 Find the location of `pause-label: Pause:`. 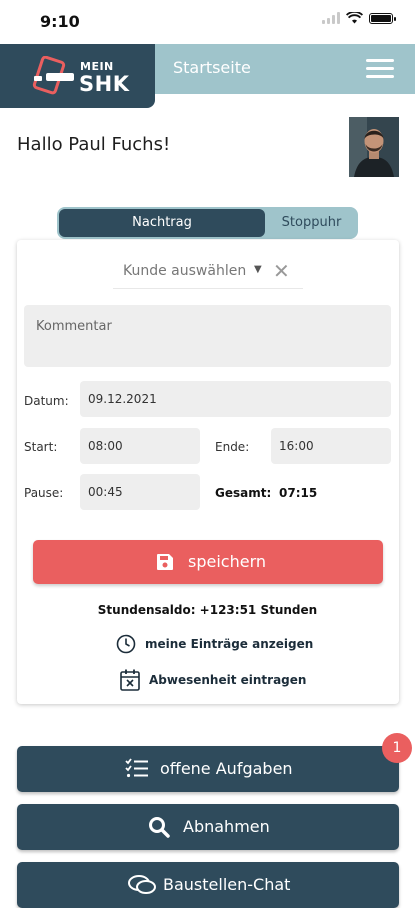

pause-label: Pause: is located at coordinates (44, 493).